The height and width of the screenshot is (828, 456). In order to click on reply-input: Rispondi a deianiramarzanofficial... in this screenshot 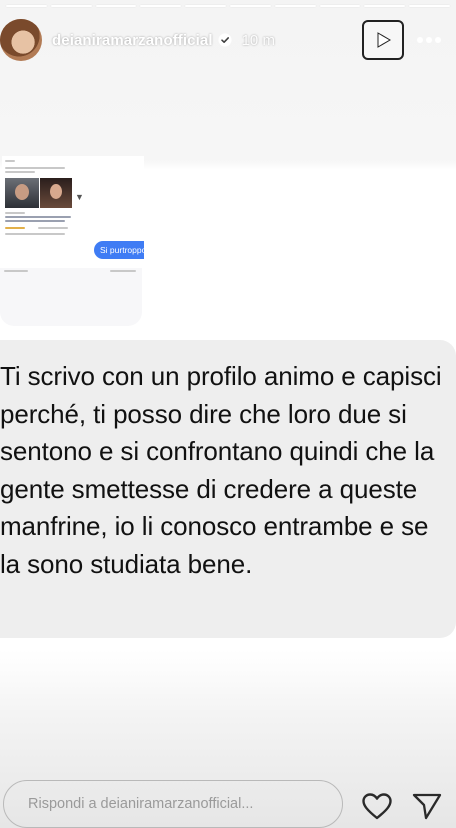, I will do `click(173, 804)`.